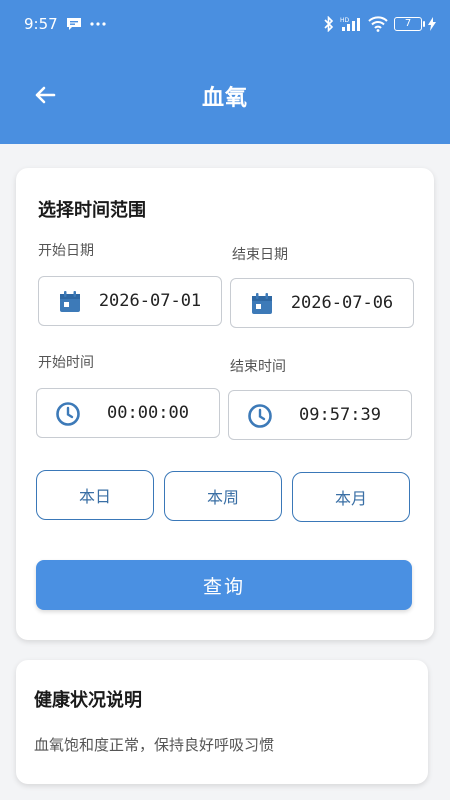 The image size is (450, 800). I want to click on end-time-field: 09:57:39, so click(320, 415).